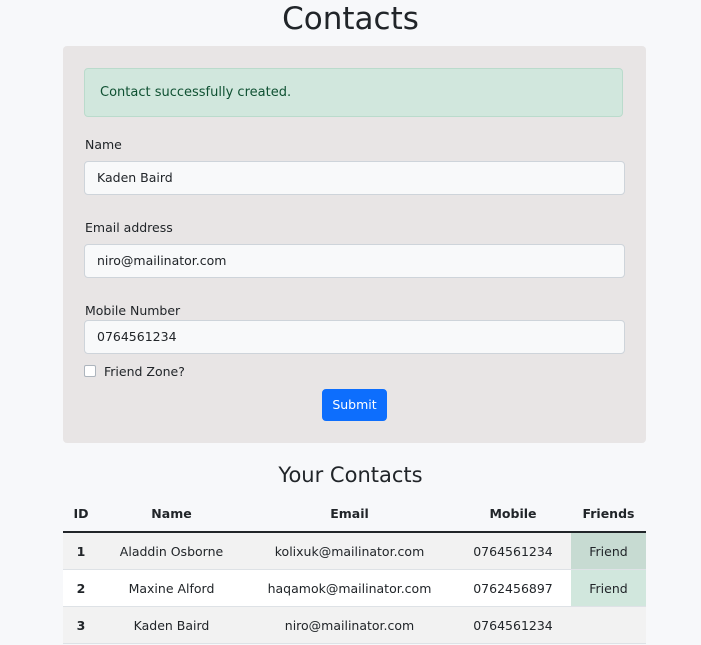 This screenshot has width=701, height=645. I want to click on cell-id: 1, so click(81, 551).